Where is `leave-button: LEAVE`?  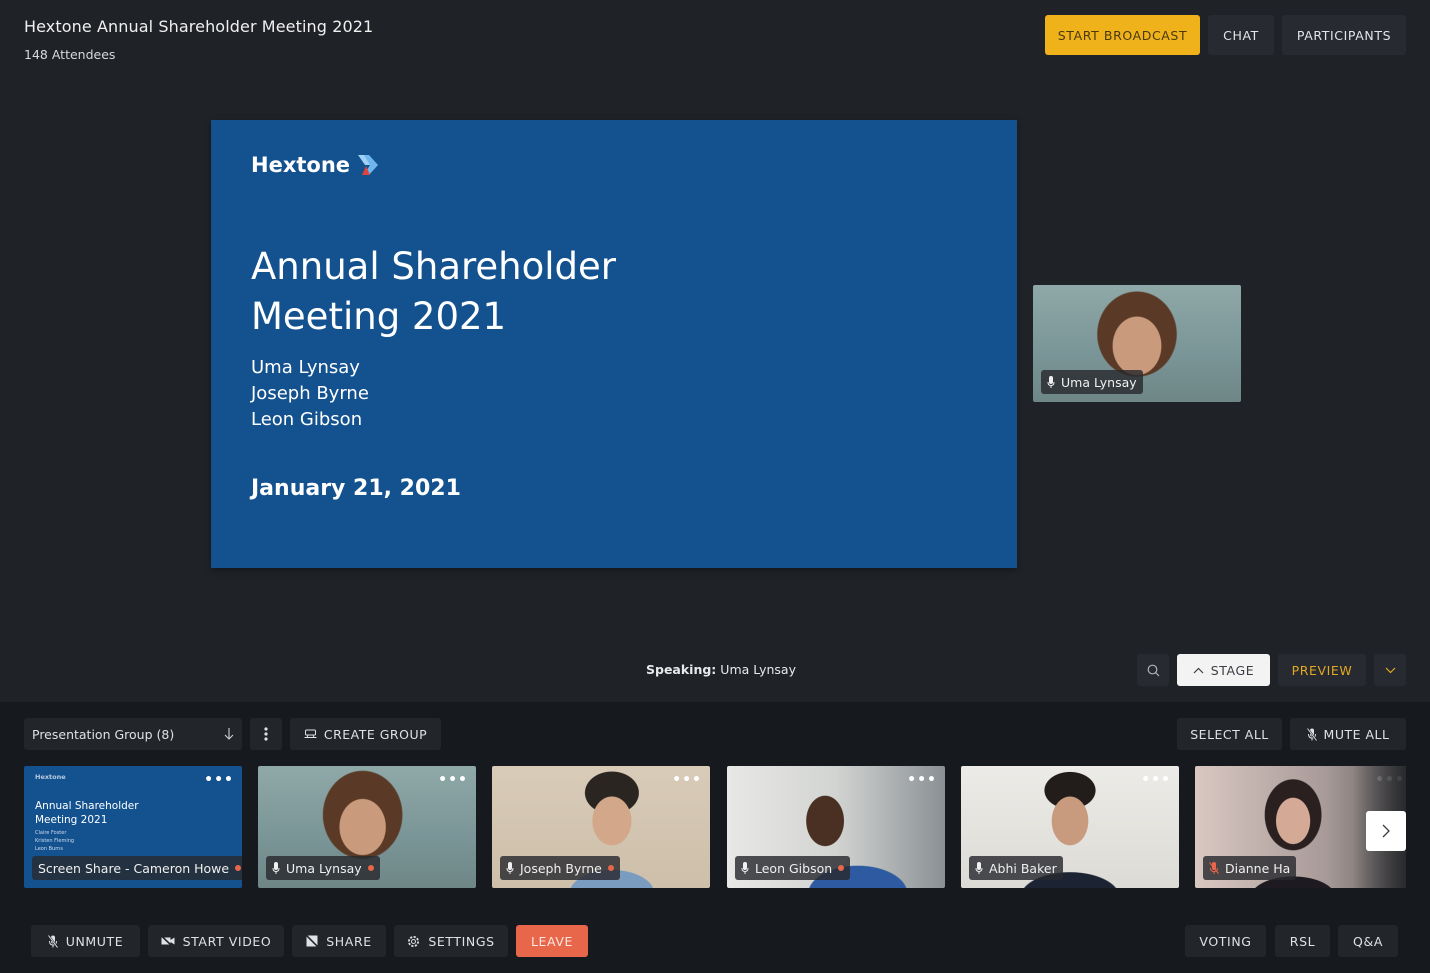 leave-button: LEAVE is located at coordinates (552, 941).